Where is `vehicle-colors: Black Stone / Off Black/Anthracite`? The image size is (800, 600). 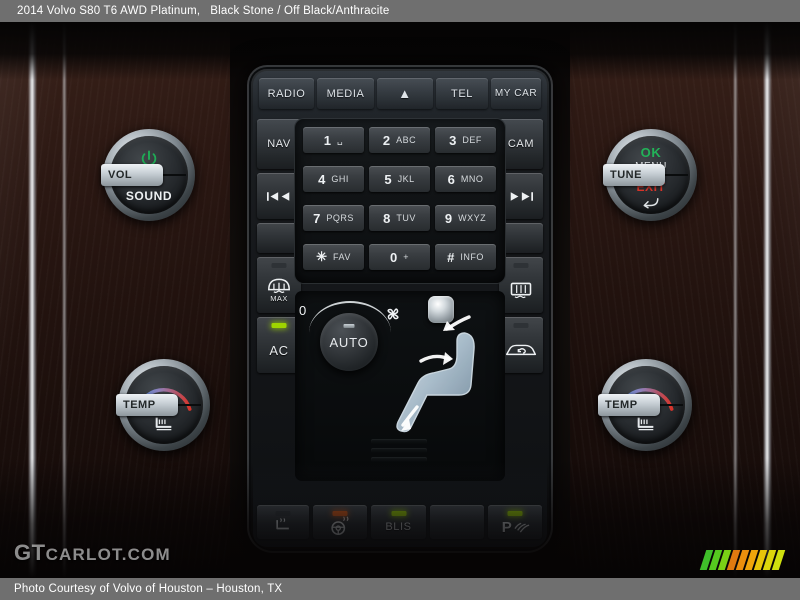 vehicle-colors: Black Stone / Off Black/Anthracite is located at coordinates (300, 11).